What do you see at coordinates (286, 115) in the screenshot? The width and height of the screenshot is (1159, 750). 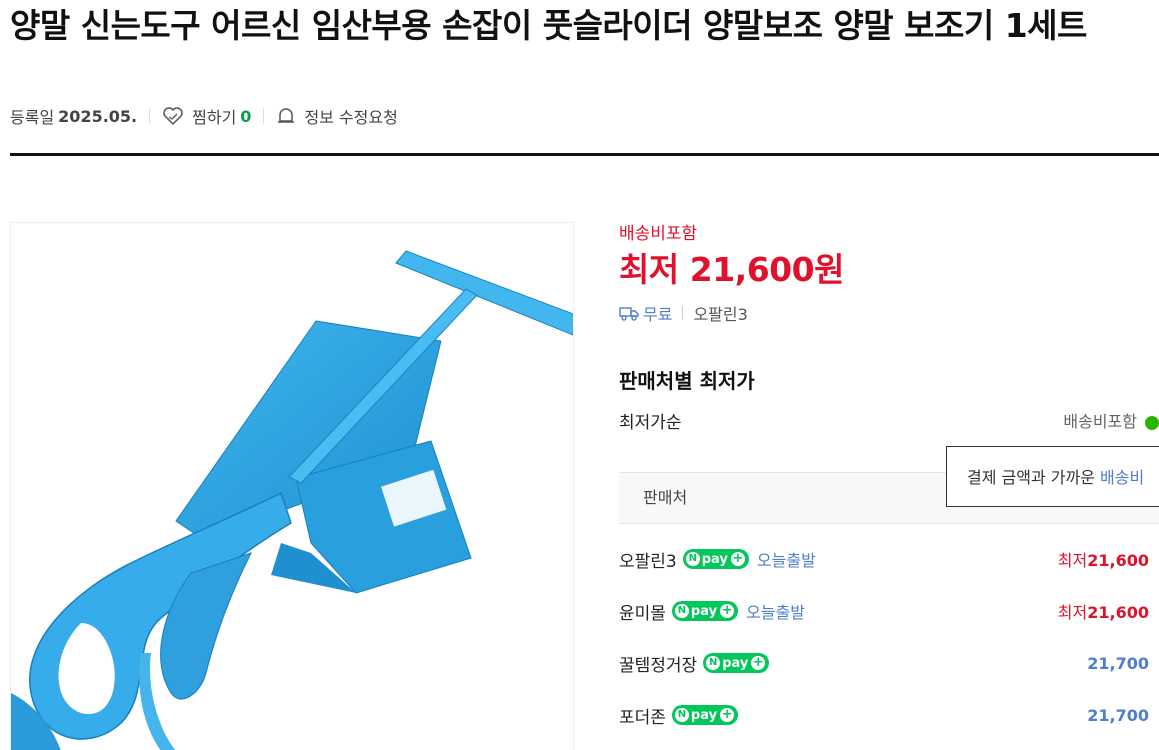 I see `bell-icon` at bounding box center [286, 115].